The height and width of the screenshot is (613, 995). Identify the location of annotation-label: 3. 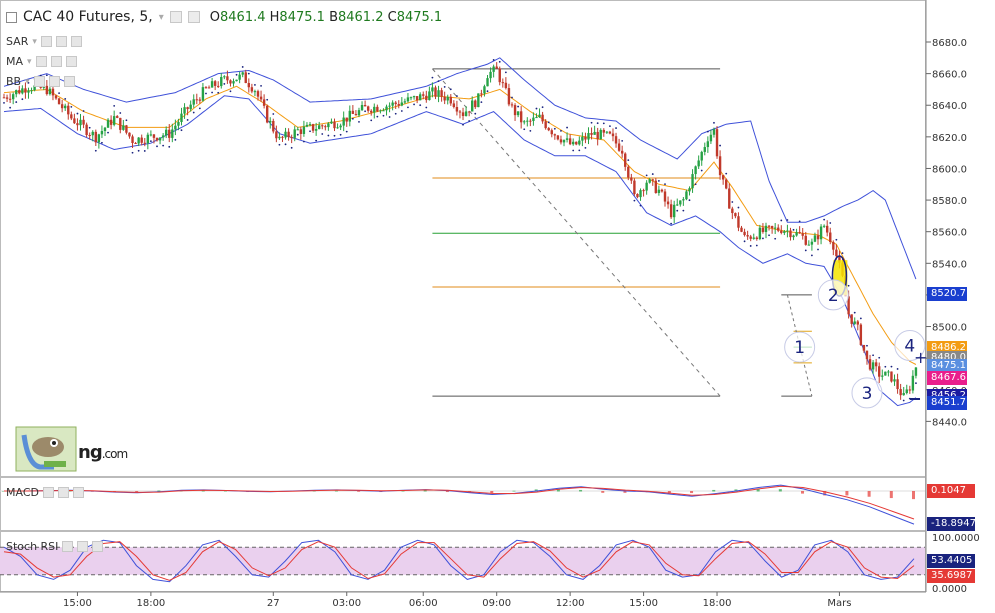
(867, 394).